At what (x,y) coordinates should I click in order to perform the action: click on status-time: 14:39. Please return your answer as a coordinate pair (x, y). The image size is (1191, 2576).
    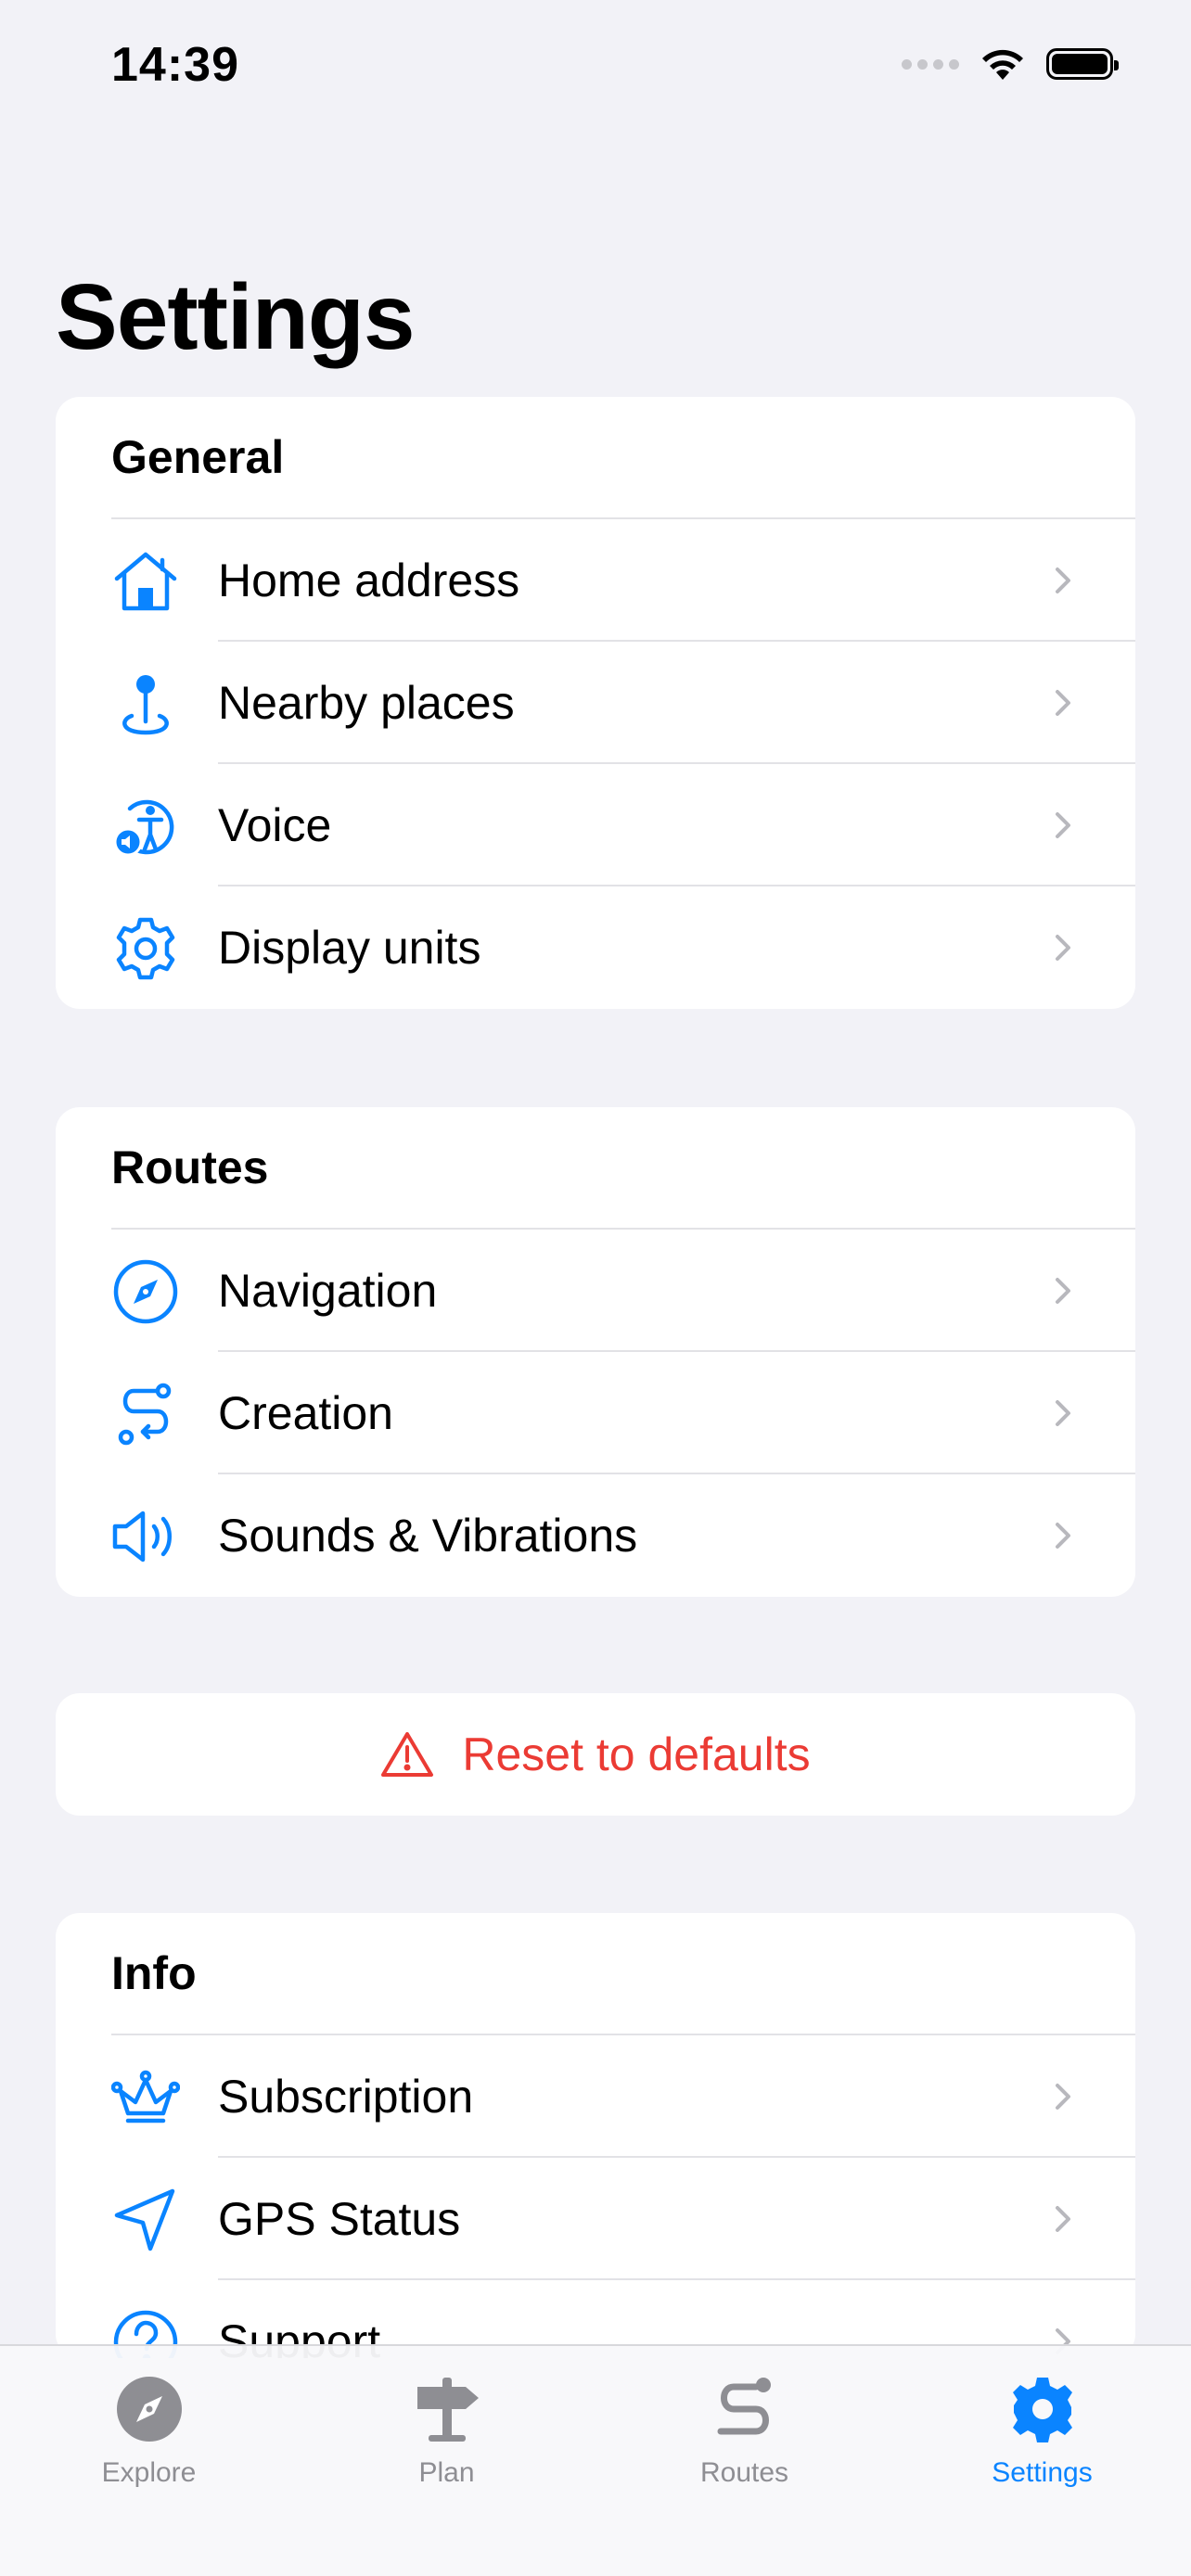
    Looking at the image, I should click on (175, 65).